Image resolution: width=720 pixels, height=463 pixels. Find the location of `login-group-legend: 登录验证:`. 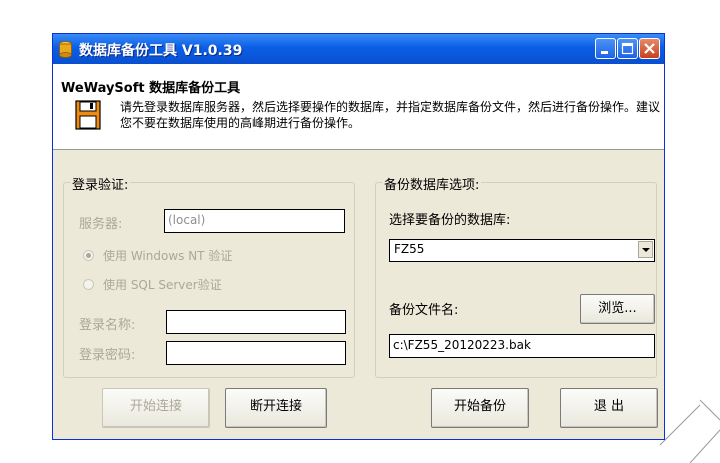

login-group-legend: 登录验证: is located at coordinates (100, 183).